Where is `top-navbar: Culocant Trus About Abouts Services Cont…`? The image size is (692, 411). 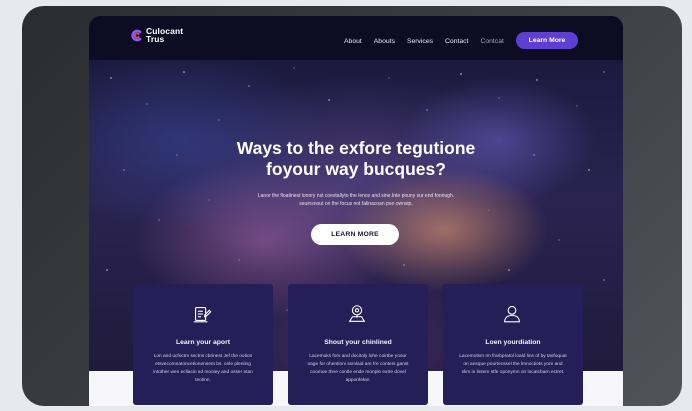
top-navbar: Culocant Trus About Abouts Services Cont… is located at coordinates (356, 38).